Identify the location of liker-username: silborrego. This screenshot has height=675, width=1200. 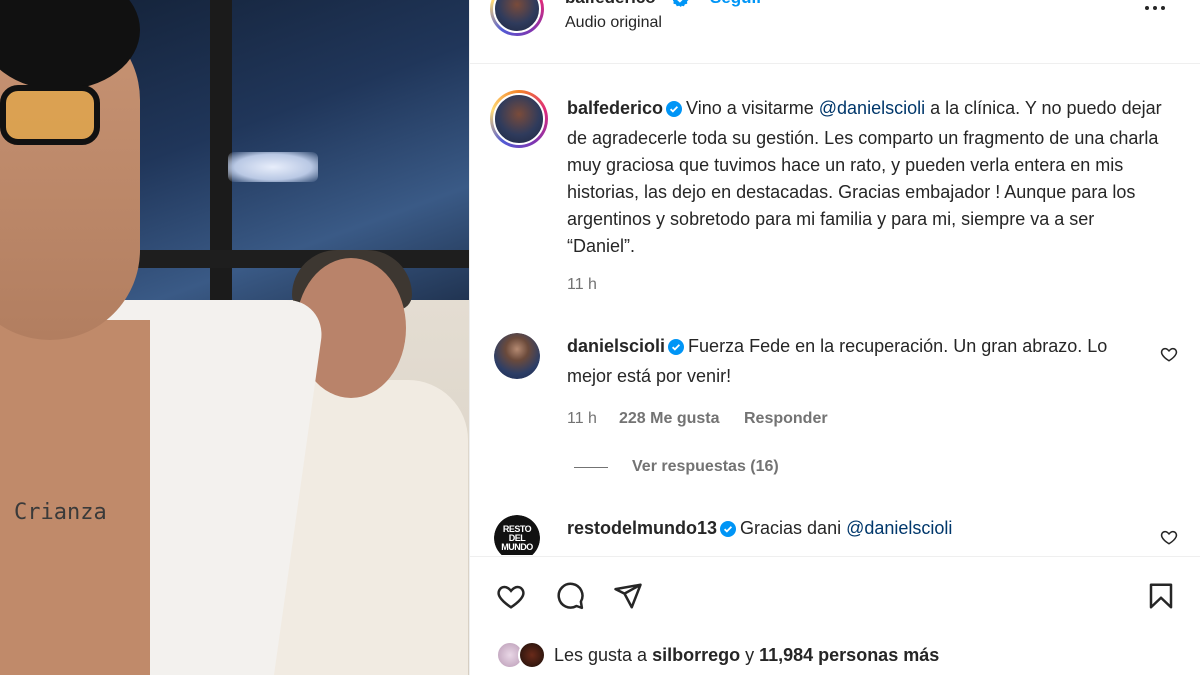
(696, 655).